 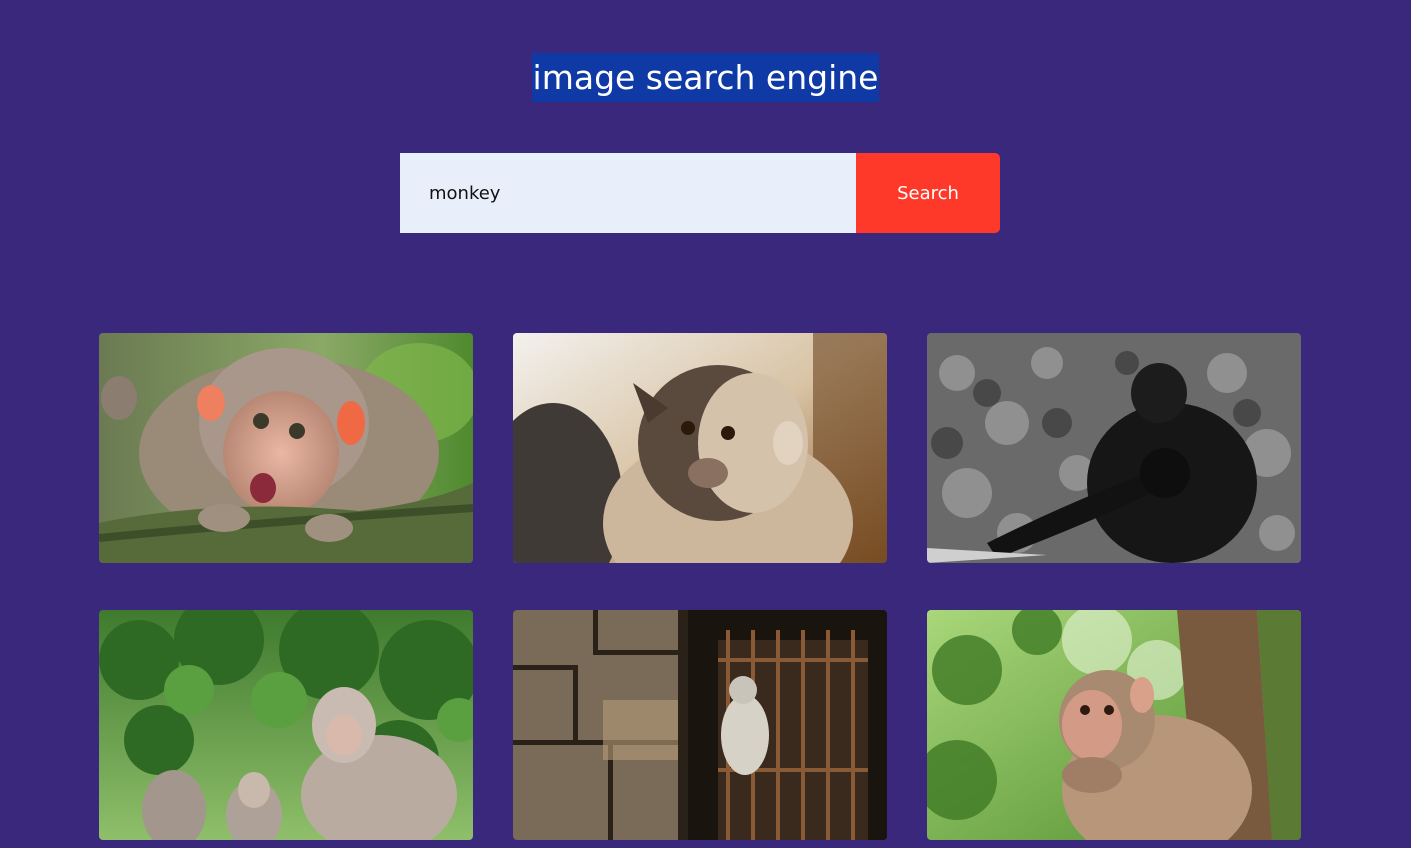 I want to click on header: image search engine, so click(x=705, y=77).